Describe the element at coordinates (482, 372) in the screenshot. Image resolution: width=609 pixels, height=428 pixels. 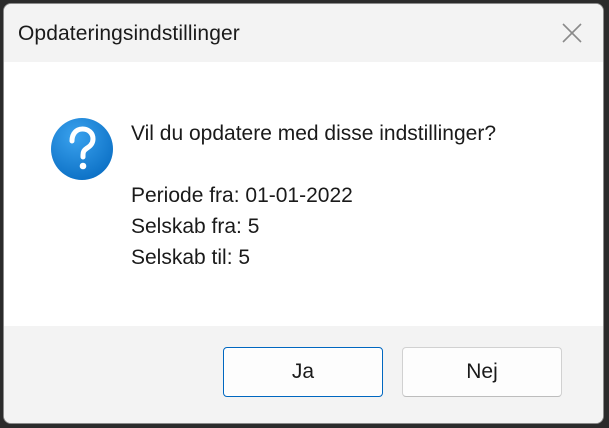
I see `no-button: Nej` at that location.